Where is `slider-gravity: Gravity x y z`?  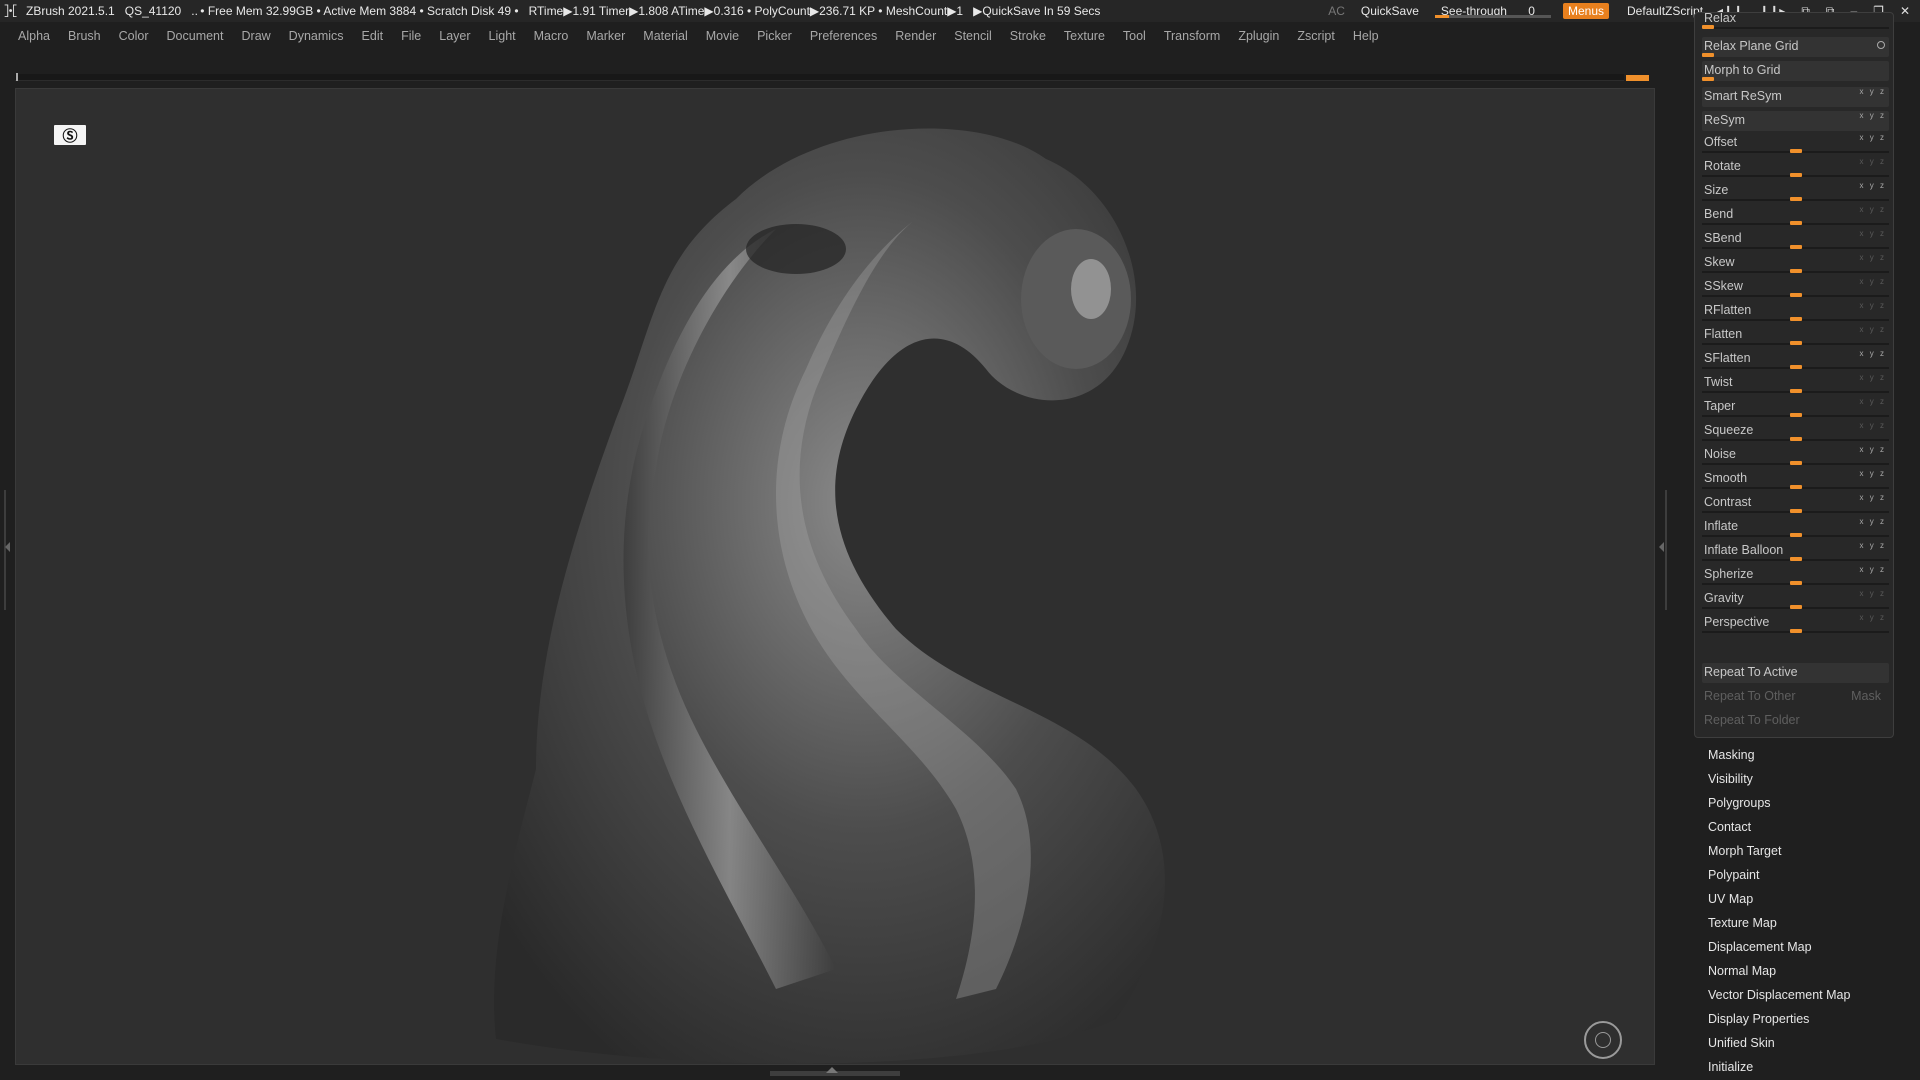
slider-gravity: Gravity x y z is located at coordinates (1795, 599).